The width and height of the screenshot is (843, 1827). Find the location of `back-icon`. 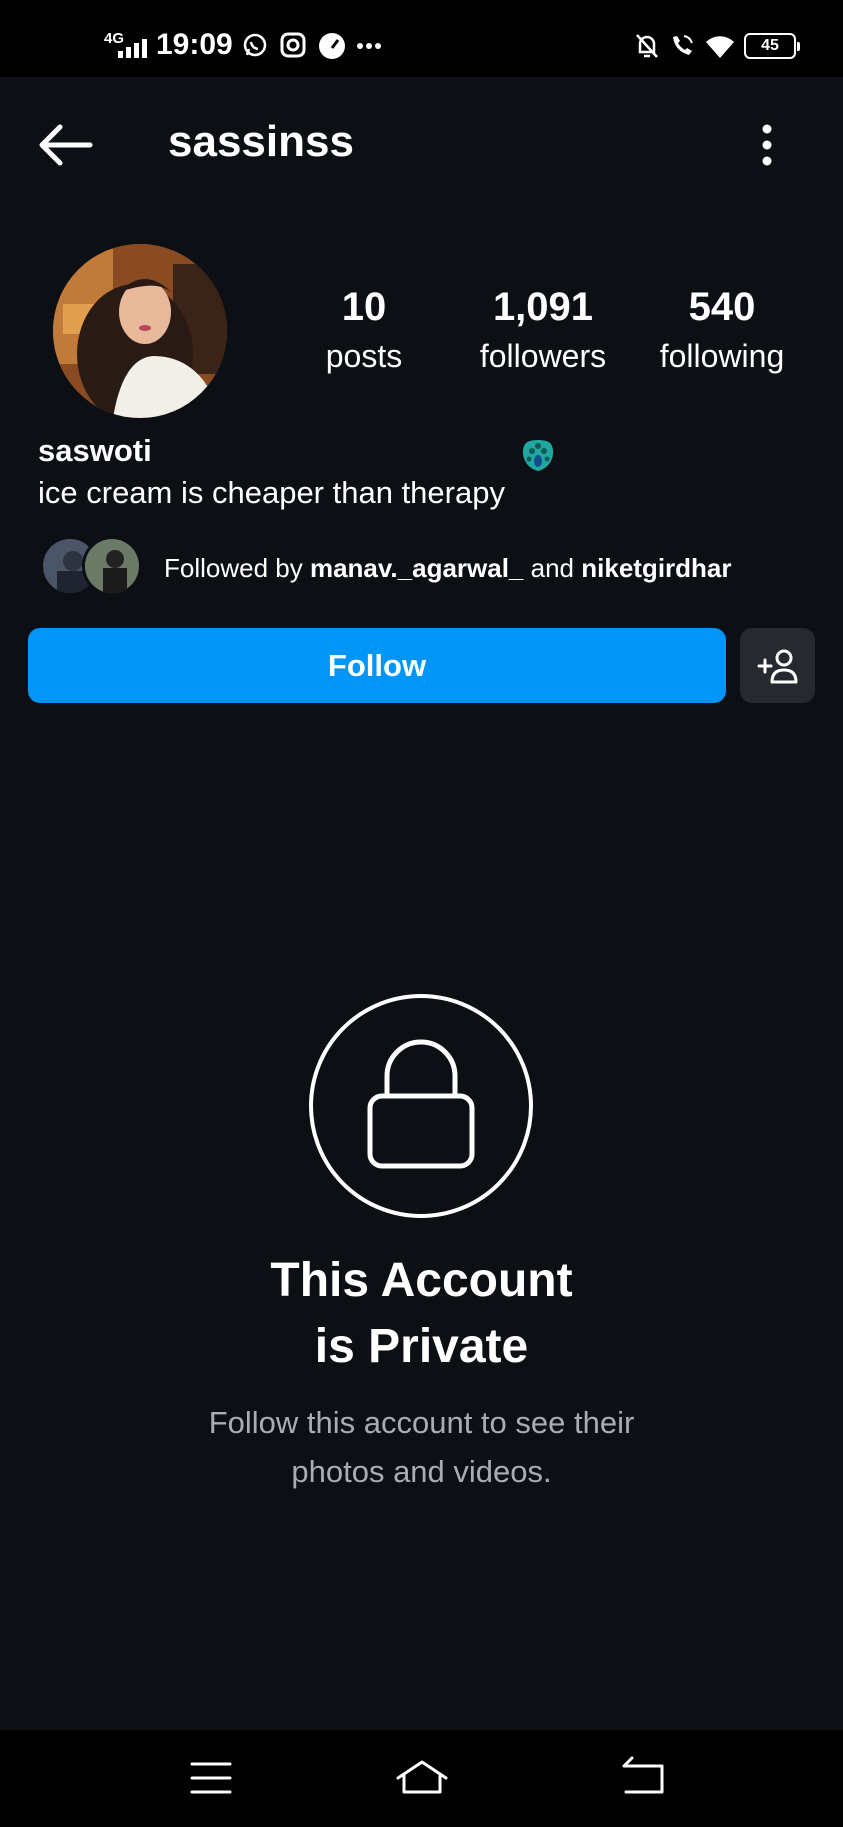

back-icon is located at coordinates (643, 1775).